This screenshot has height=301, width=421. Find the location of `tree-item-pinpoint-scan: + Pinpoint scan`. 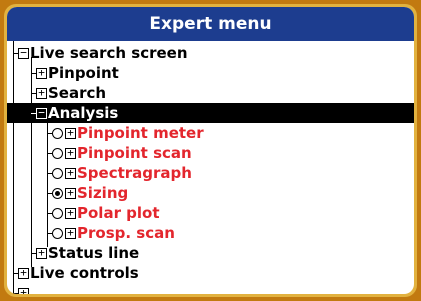

tree-item-pinpoint-scan: + Pinpoint scan is located at coordinates (210, 153).